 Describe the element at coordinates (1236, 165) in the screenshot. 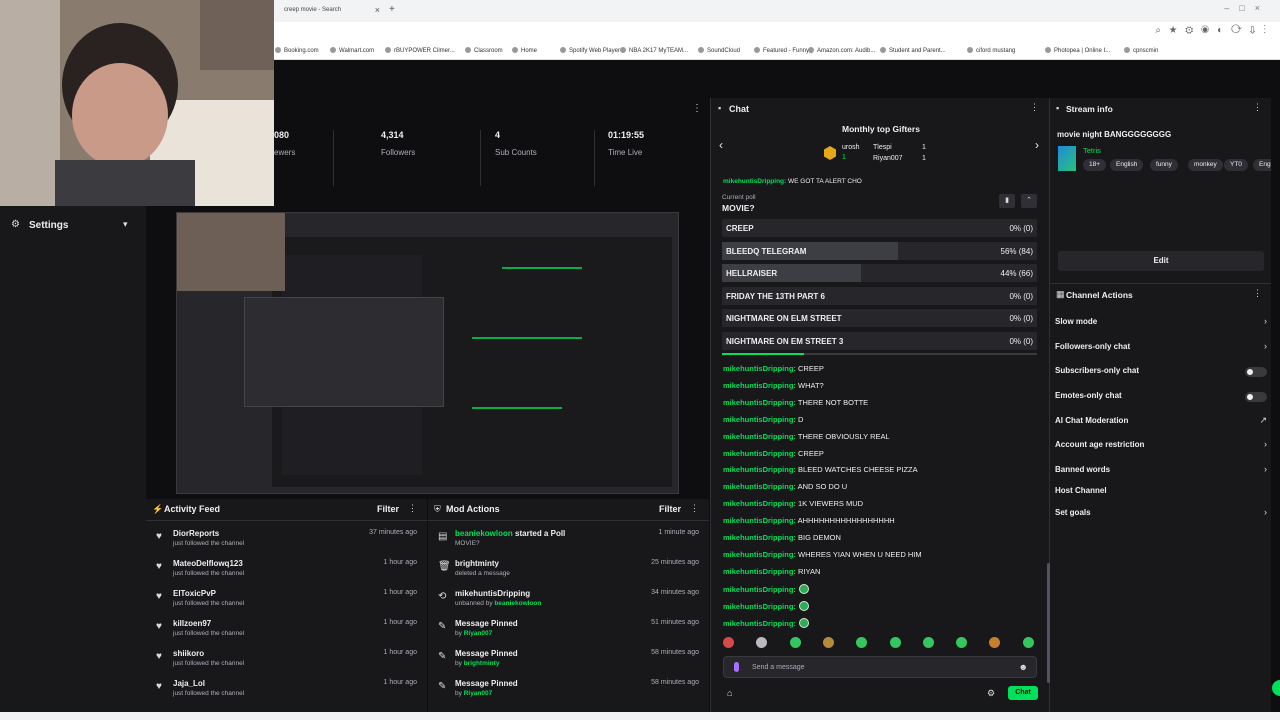

I see `stream-tag: YT0` at that location.